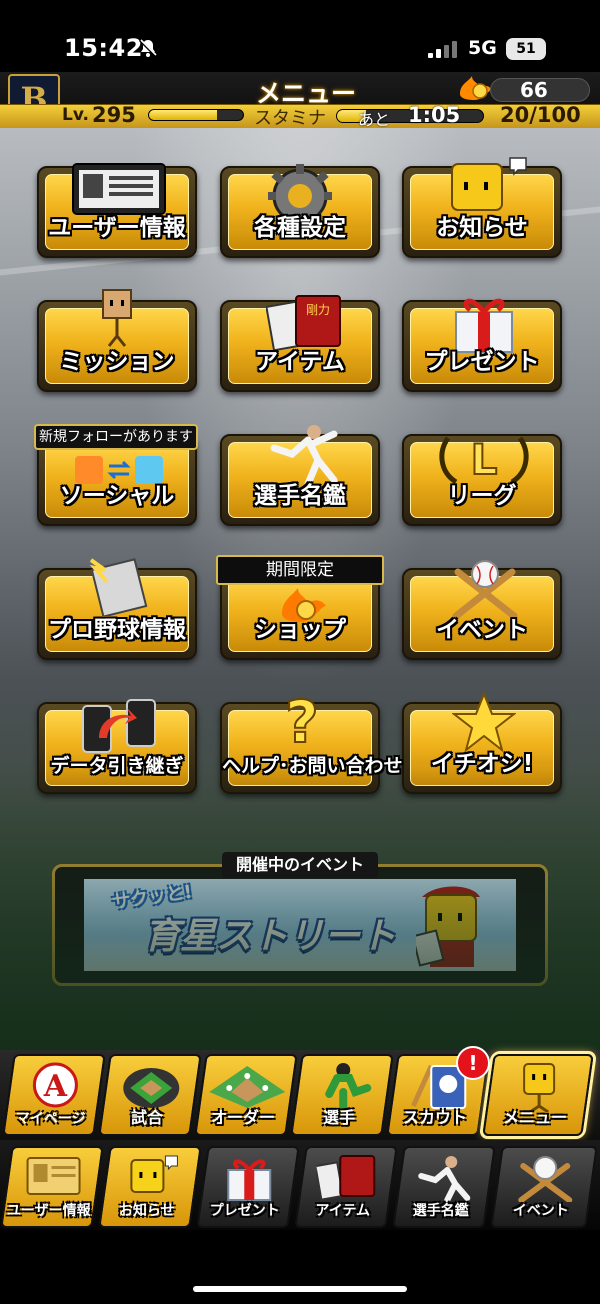 The image size is (600, 1304). Describe the element at coordinates (444, 1179) in the screenshot. I see `pitcher-icon` at that location.